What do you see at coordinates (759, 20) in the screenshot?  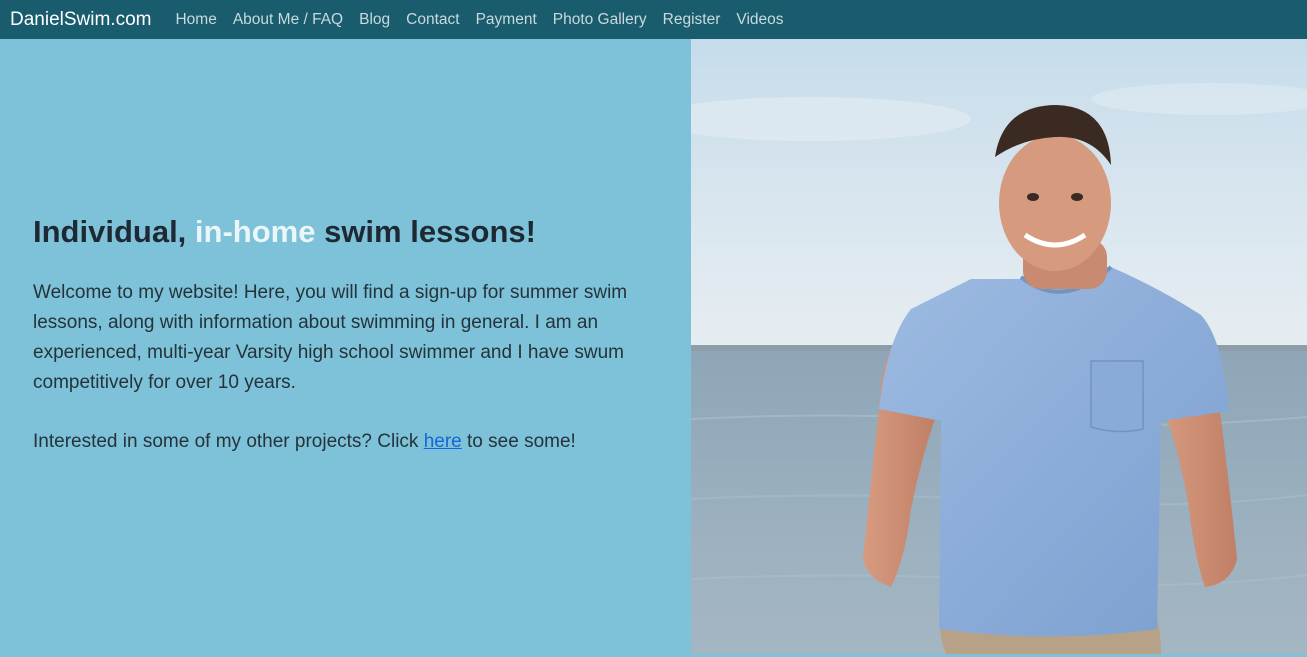 I see `nav-videos: Videos` at bounding box center [759, 20].